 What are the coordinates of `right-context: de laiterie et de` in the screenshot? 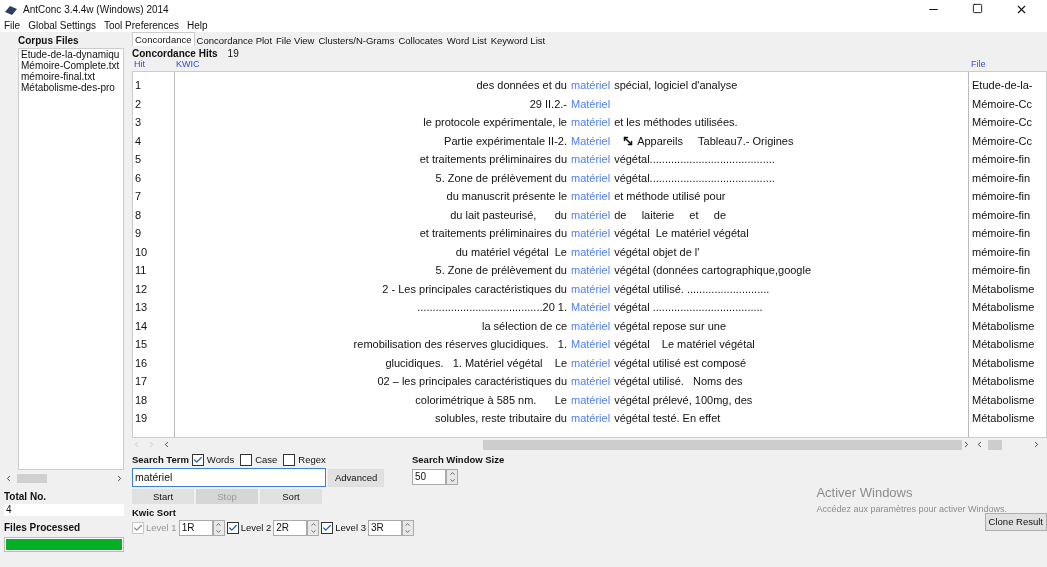 It's located at (670, 215).